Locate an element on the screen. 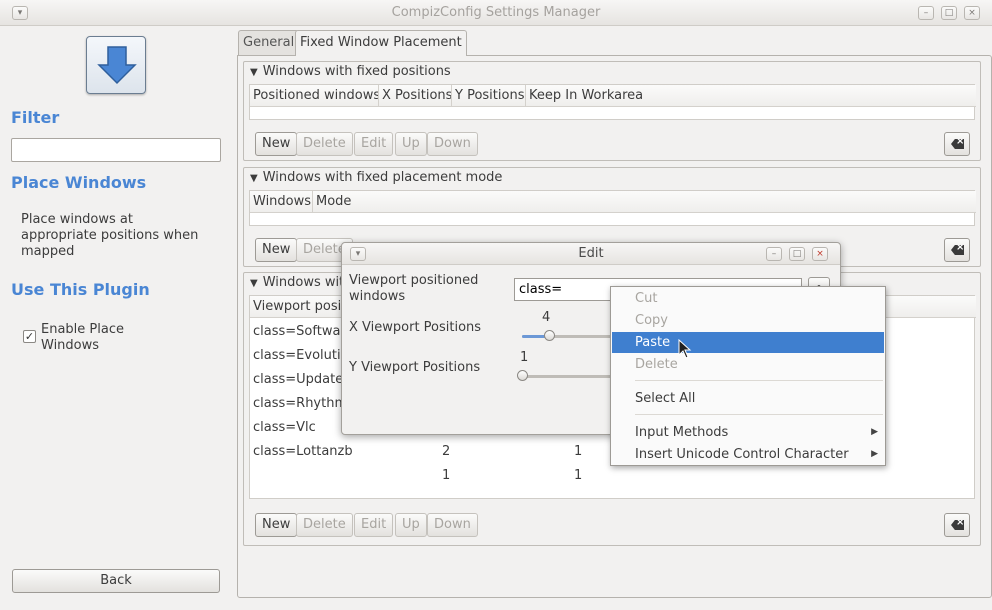 This screenshot has width=992, height=610. mouse-pointer-icon is located at coordinates (685, 350).